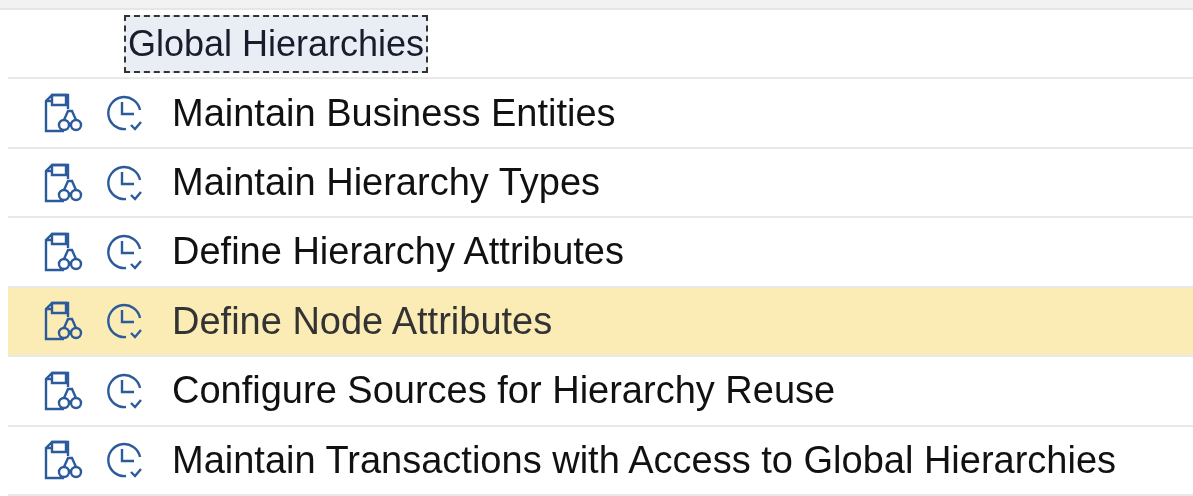  I want to click on row-label: Maintain Hierarchy Types, so click(386, 183).